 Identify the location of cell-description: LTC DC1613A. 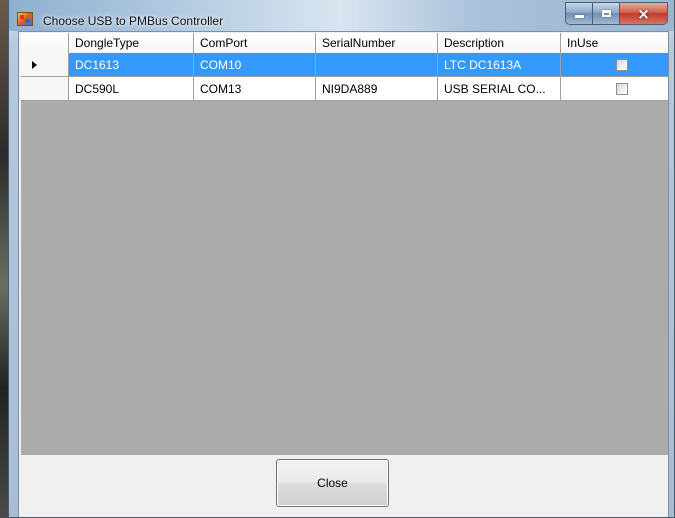
(499, 64).